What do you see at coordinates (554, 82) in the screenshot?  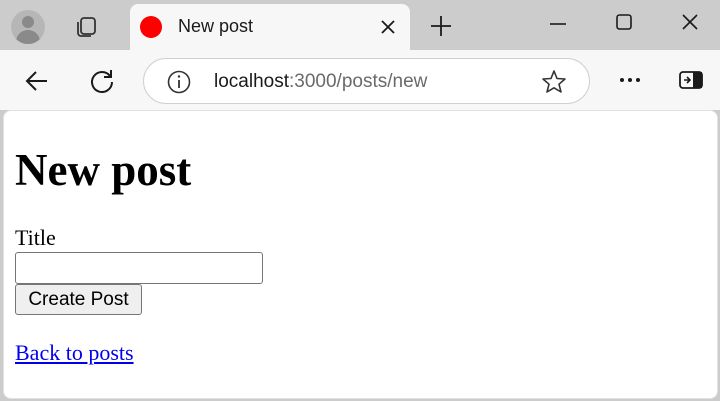 I see `star-icon` at bounding box center [554, 82].